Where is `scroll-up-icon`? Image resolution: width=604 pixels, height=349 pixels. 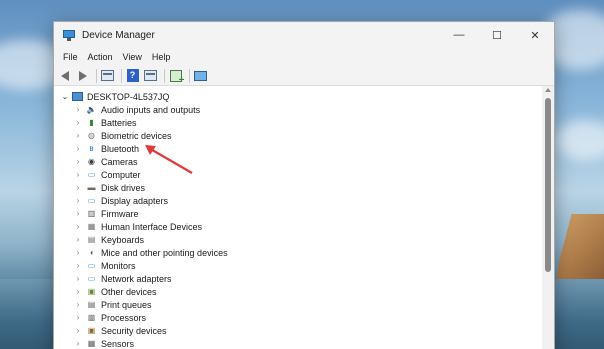 scroll-up-icon is located at coordinates (548, 90).